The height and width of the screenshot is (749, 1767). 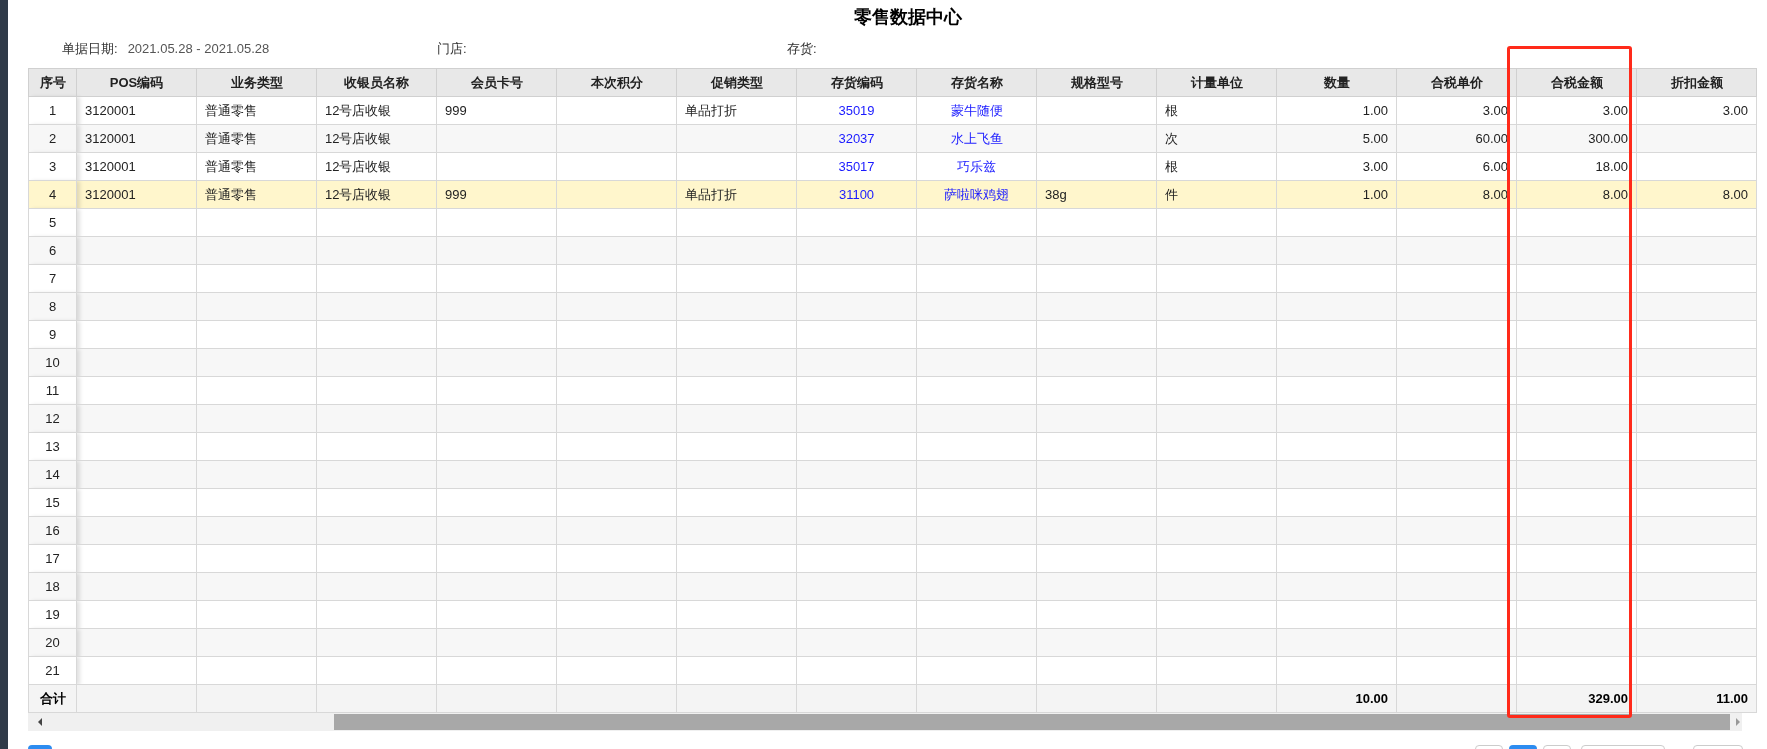 What do you see at coordinates (52, 642) in the screenshot?
I see `table-cell: 20` at bounding box center [52, 642].